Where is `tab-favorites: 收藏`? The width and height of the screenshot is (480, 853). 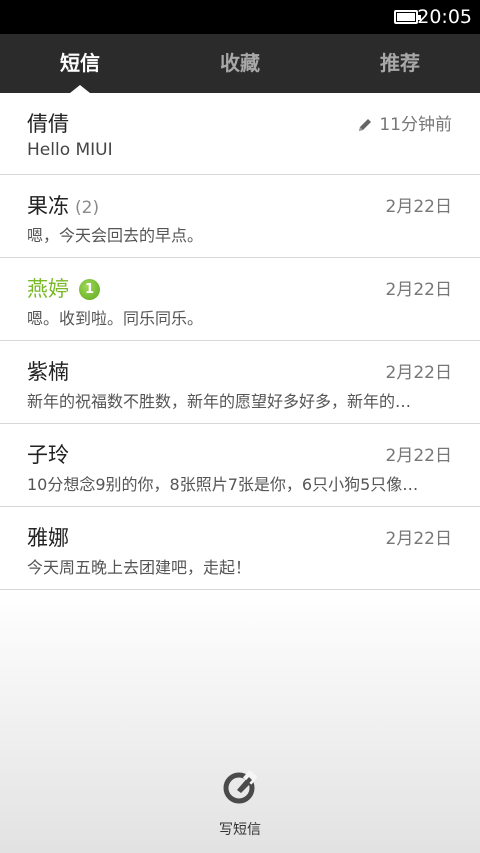
tab-favorites: 收藏 is located at coordinates (240, 63).